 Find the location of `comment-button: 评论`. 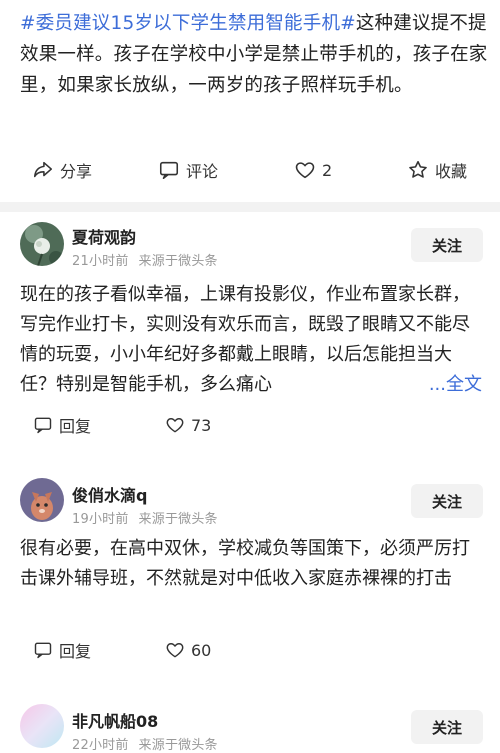

comment-button: 评论 is located at coordinates (188, 170).